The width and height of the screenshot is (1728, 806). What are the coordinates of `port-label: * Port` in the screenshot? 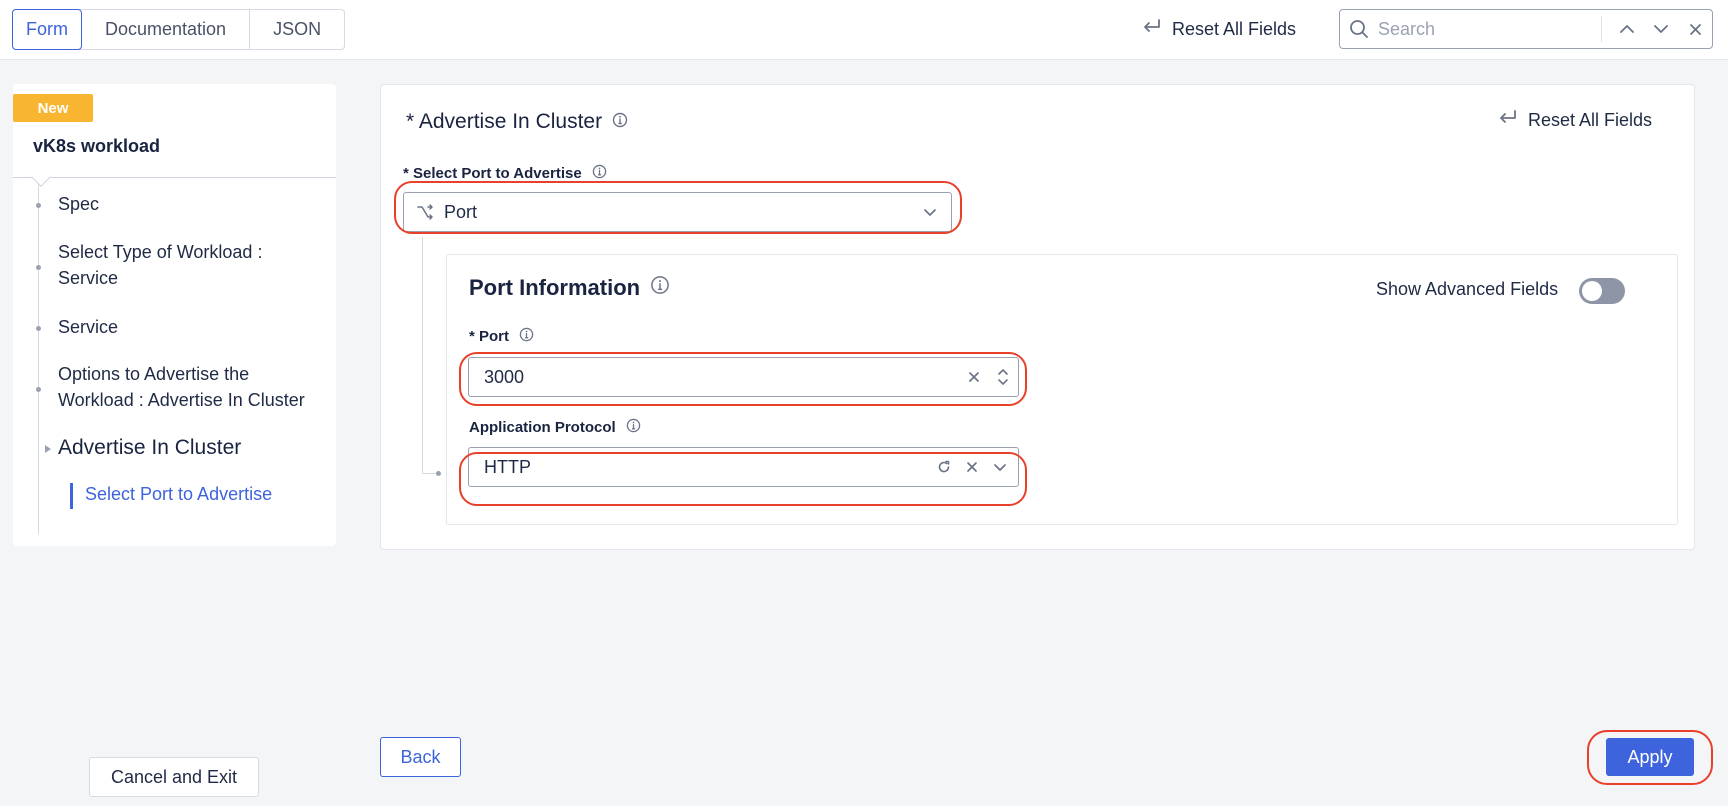 It's located at (501, 336).